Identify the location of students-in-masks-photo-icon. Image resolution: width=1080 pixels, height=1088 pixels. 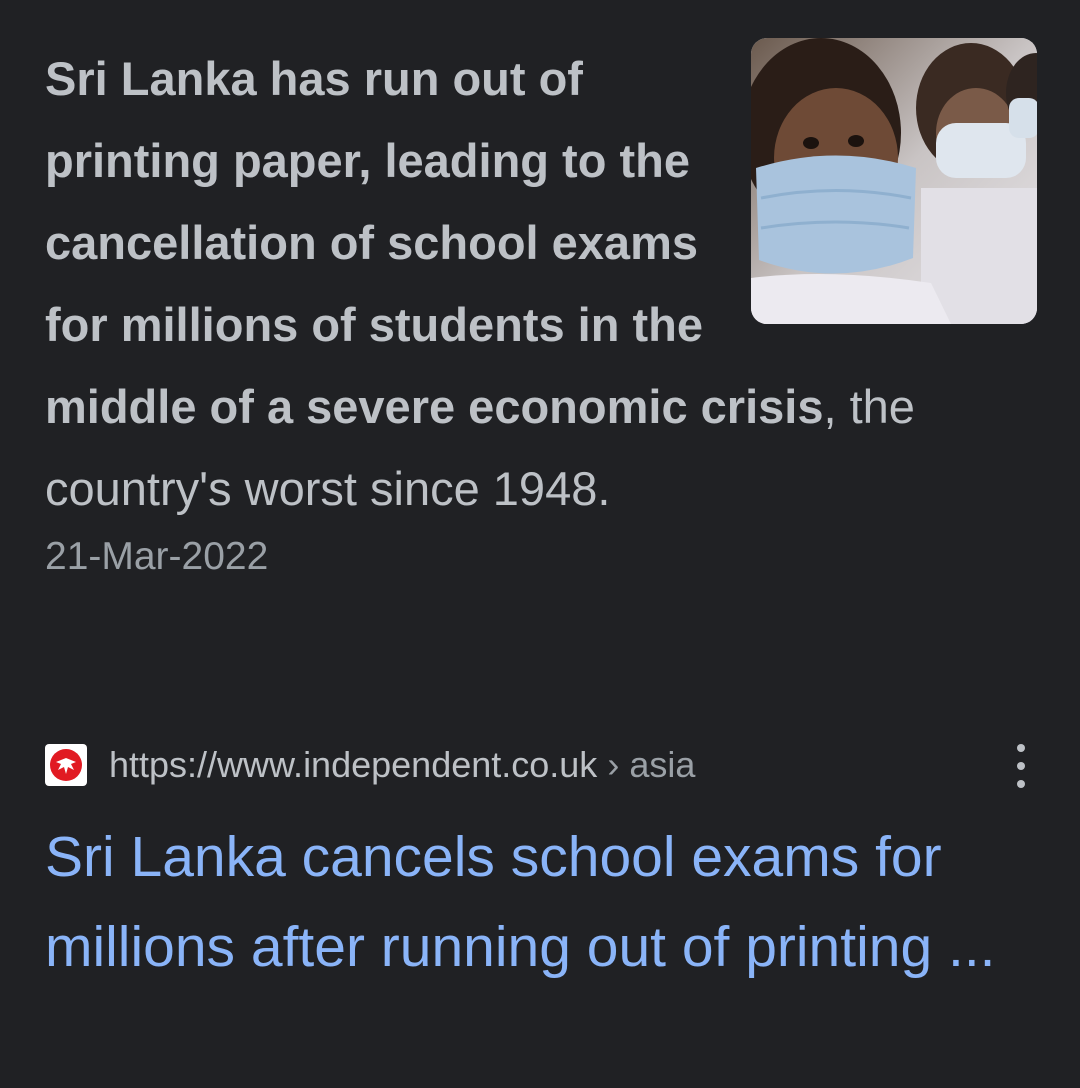
(894, 181).